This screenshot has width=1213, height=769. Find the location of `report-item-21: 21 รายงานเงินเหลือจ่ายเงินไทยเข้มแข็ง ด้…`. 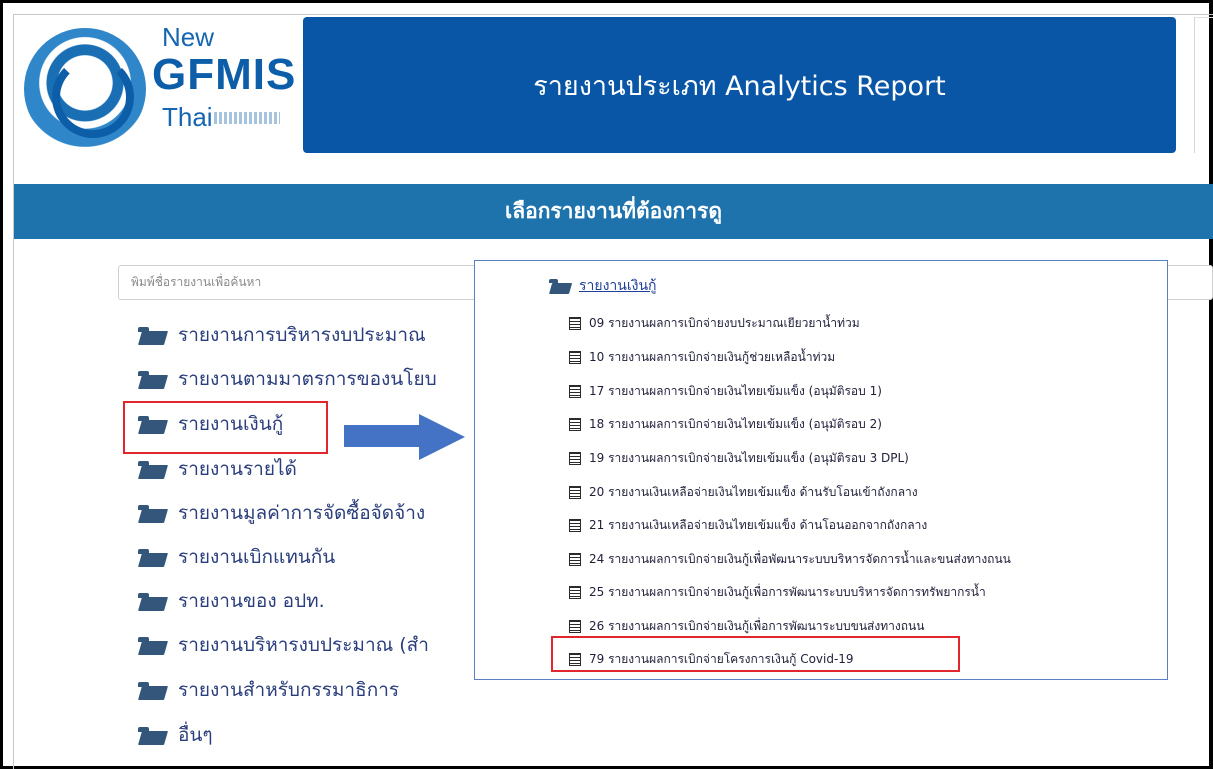

report-item-21: 21 รายงานเงินเหลือจ่ายเงินไทยเข้มแข็ง ด้… is located at coordinates (748, 525).